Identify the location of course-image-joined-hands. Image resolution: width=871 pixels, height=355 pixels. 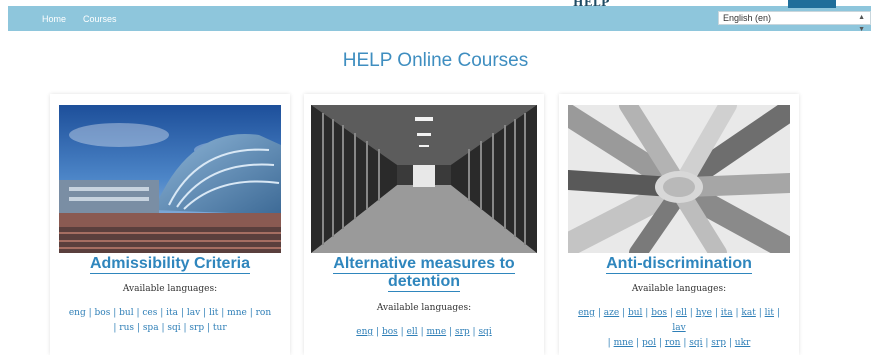
(679, 179).